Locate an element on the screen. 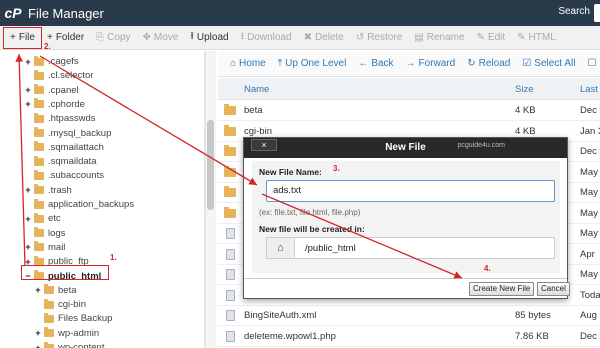  cancel-button: Cancel is located at coordinates (553, 289).